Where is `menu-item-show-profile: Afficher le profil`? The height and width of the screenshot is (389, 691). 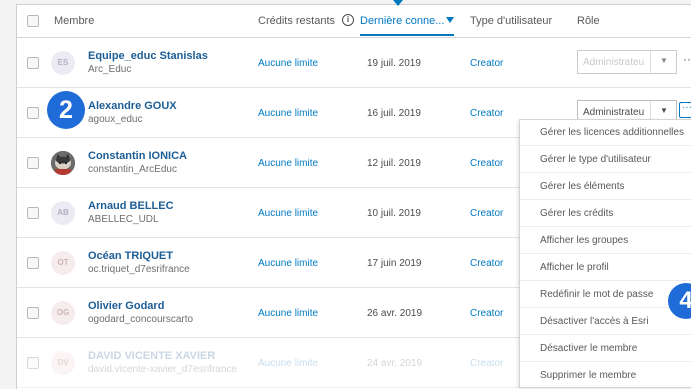 menu-item-show-profile: Afficher le profil is located at coordinates (605, 268).